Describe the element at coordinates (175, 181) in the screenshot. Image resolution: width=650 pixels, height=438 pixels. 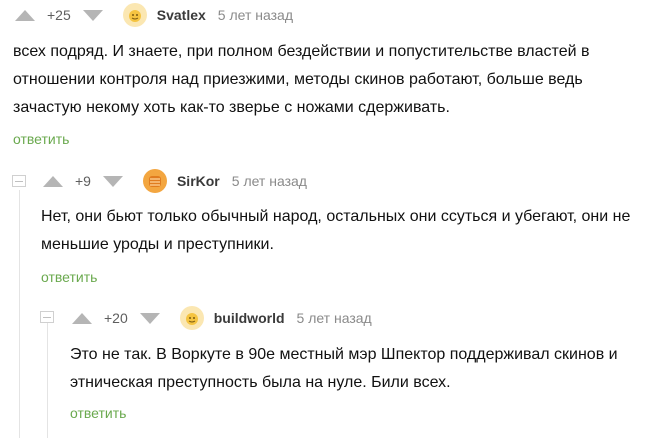
I see `comment-header: +9 SirKor 5 лет назад` at that location.